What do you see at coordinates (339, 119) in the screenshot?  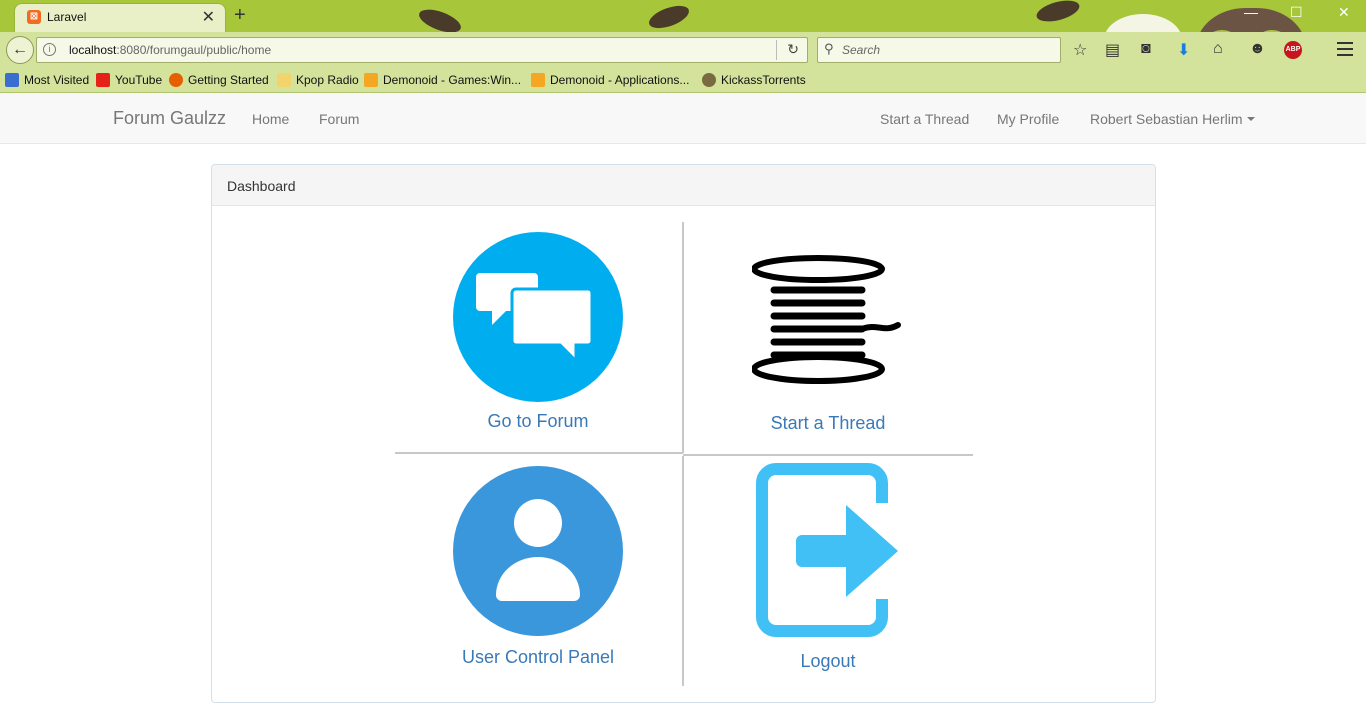 I see `nav-forum: Forum` at bounding box center [339, 119].